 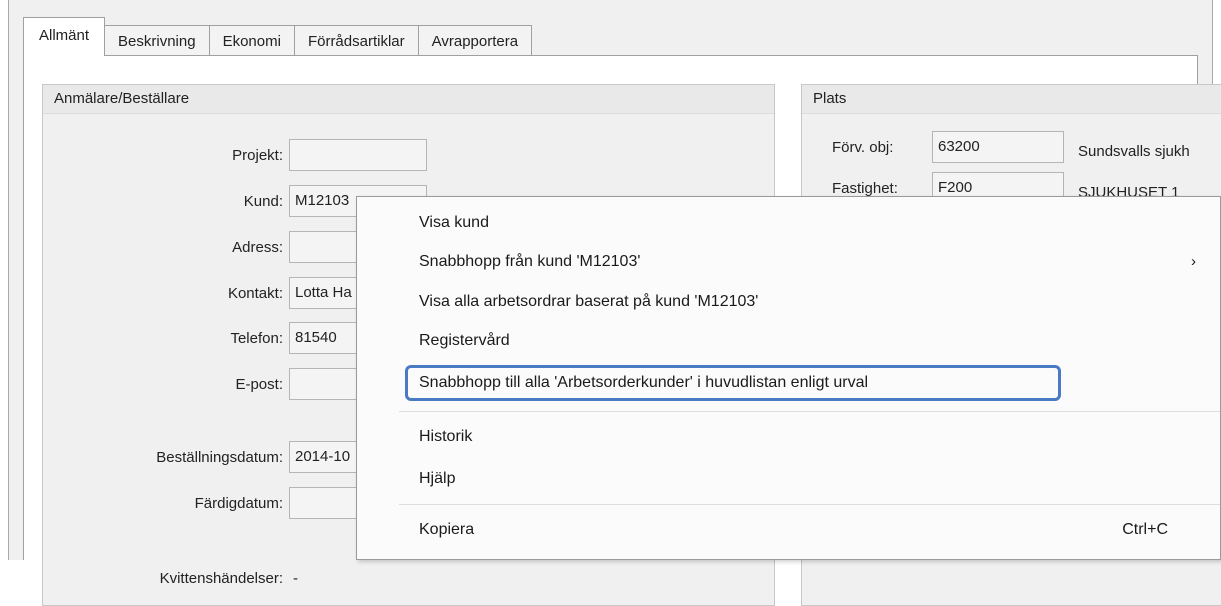 What do you see at coordinates (447, 529) in the screenshot?
I see `menu-item-label: Kopiera` at bounding box center [447, 529].